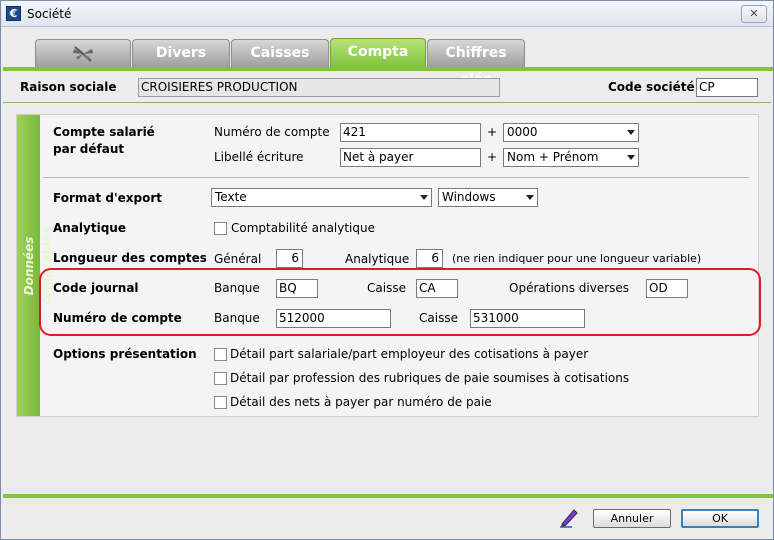 The image size is (774, 540). I want to click on raison-sociale-field: CROISIERES PRODUCTION, so click(319, 87).